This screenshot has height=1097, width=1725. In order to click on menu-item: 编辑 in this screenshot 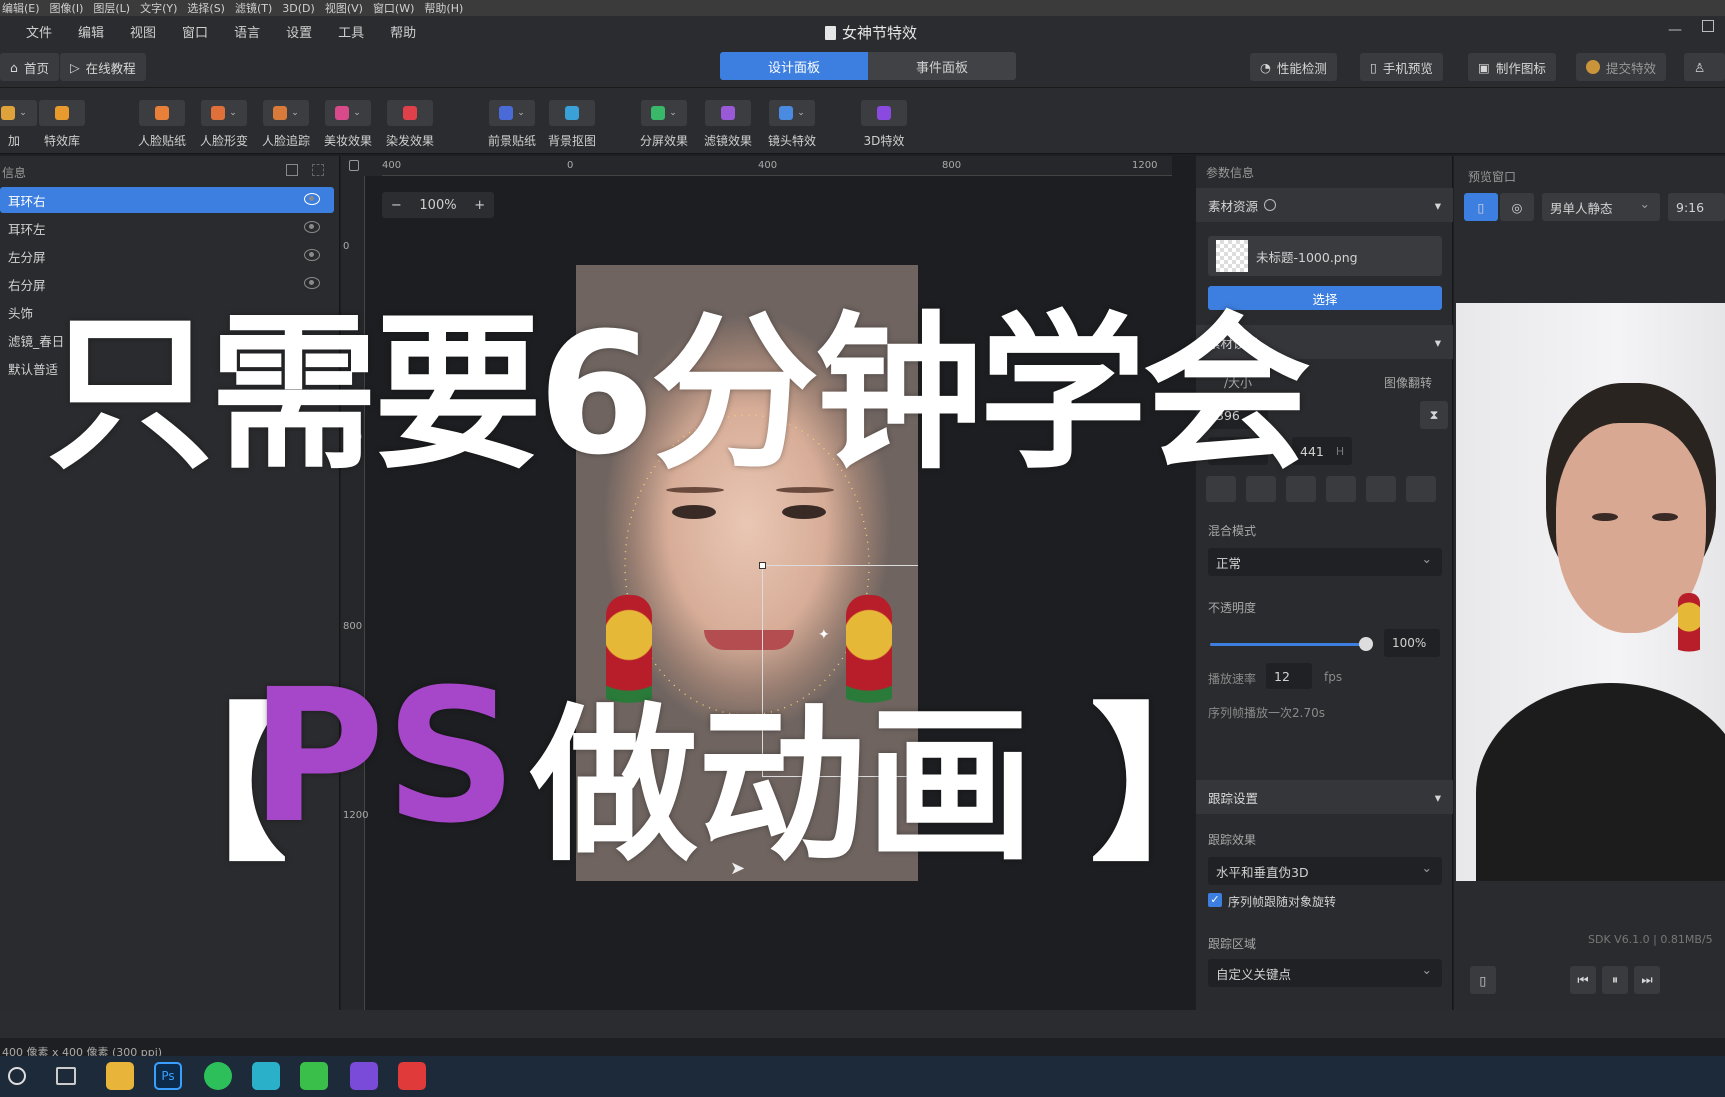, I will do `click(91, 31)`.